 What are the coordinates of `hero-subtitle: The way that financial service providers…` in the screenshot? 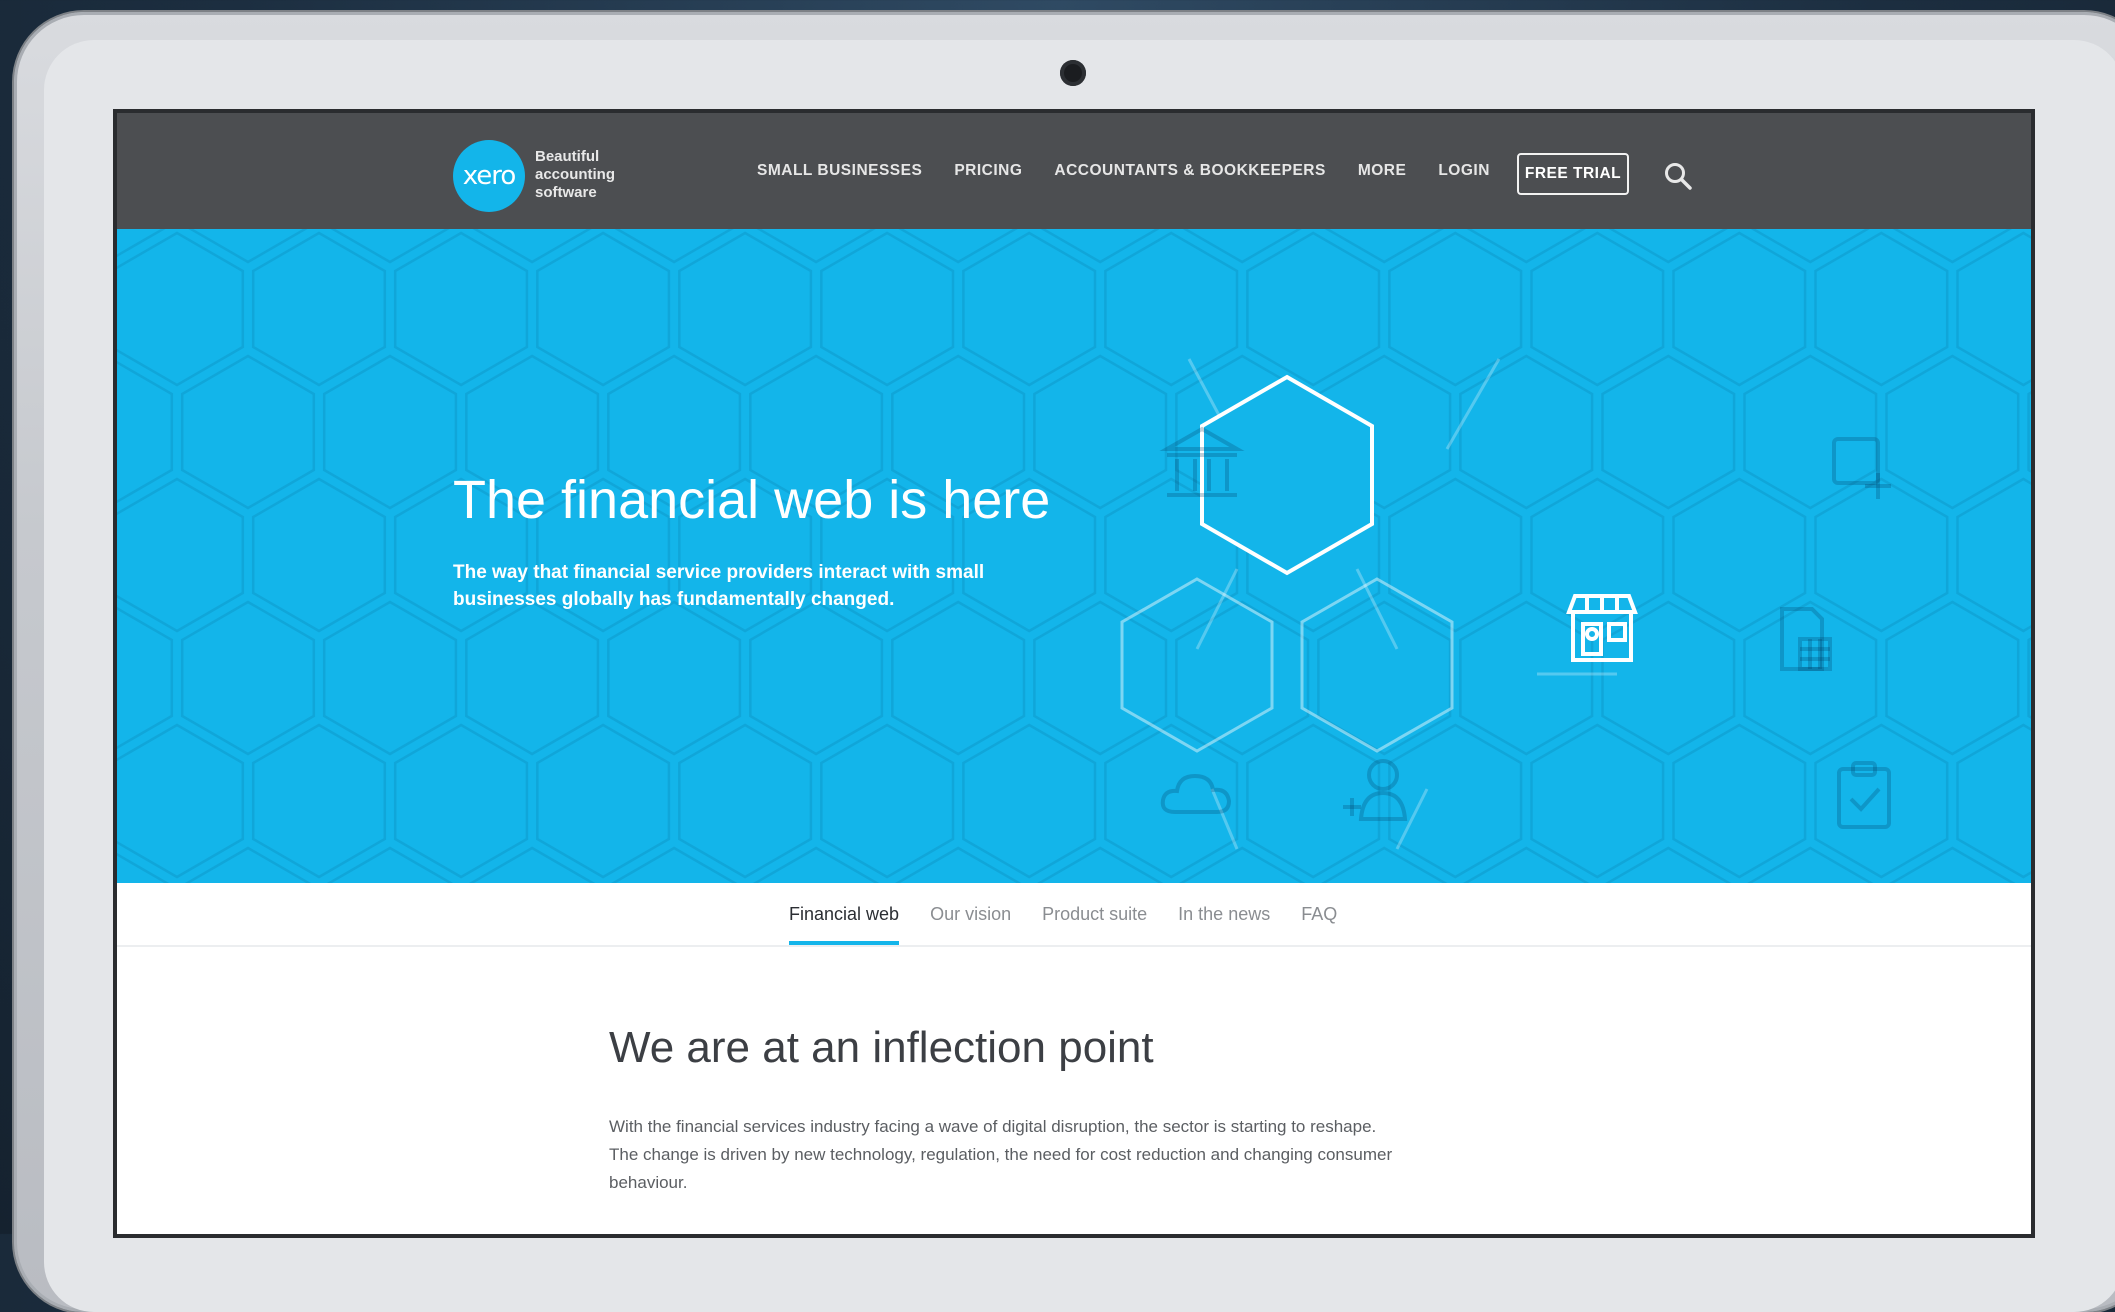 It's located at (719, 586).